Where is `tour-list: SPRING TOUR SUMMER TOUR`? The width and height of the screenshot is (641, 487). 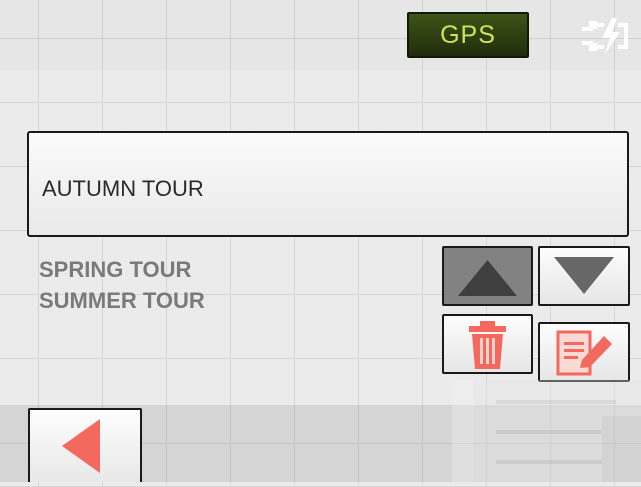
tour-list: SPRING TOUR SUMMER TOUR is located at coordinates (122, 285).